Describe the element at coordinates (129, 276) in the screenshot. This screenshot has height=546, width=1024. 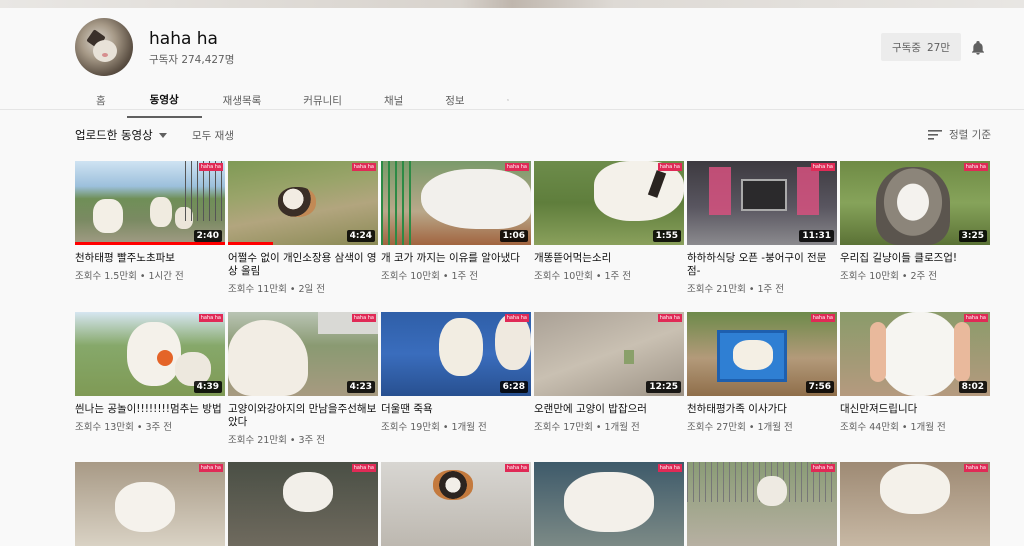
I see `video-meta: 조회수 1.5만회 • 1시간 전` at that location.